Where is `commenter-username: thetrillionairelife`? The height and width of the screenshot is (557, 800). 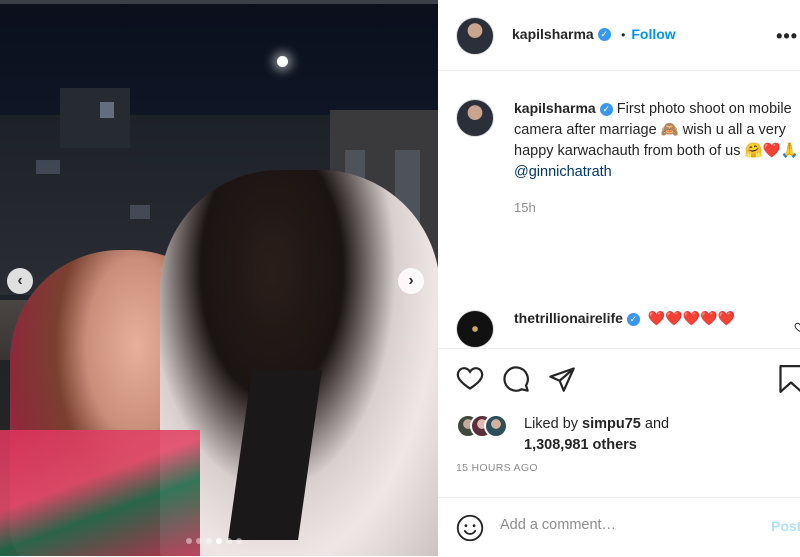 commenter-username: thetrillionairelife is located at coordinates (568, 318).